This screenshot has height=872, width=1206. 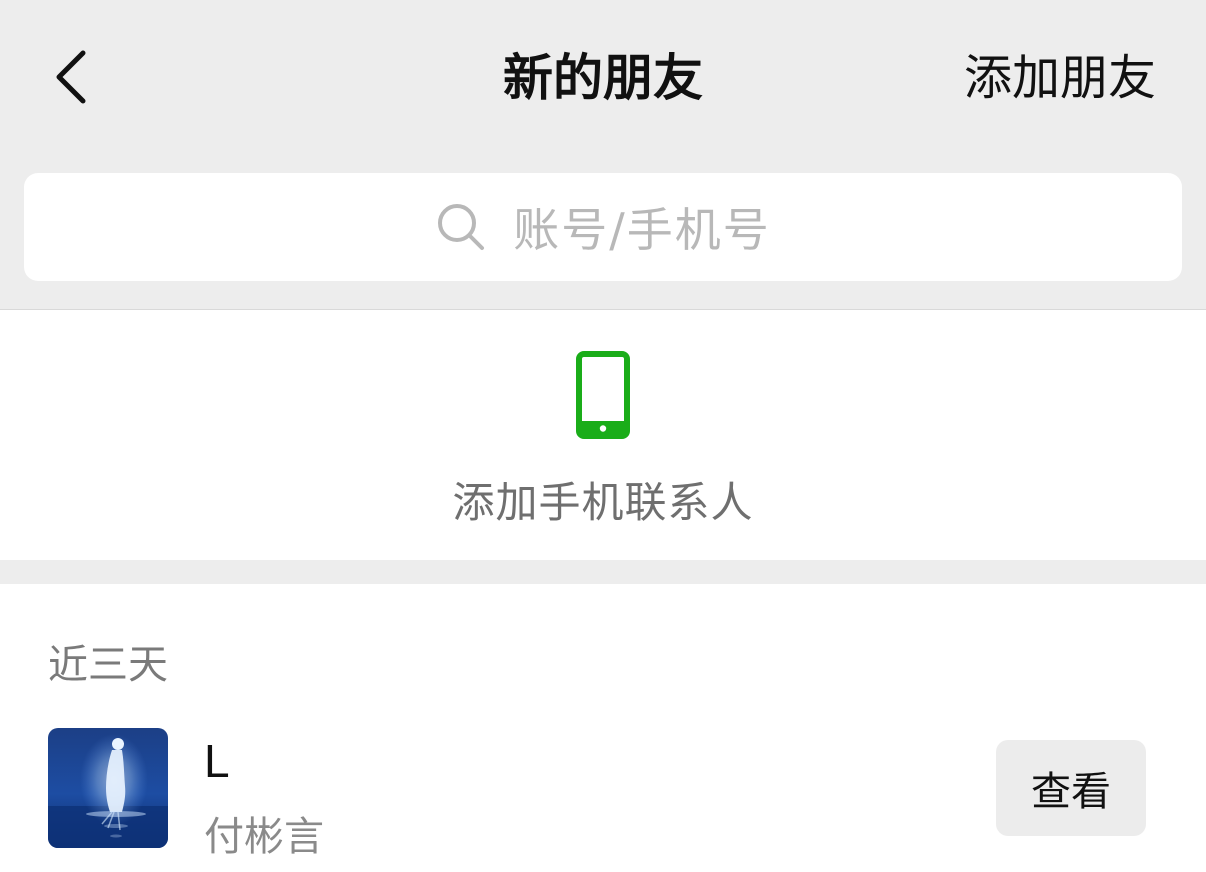 What do you see at coordinates (603, 395) in the screenshot?
I see `phone-icon` at bounding box center [603, 395].